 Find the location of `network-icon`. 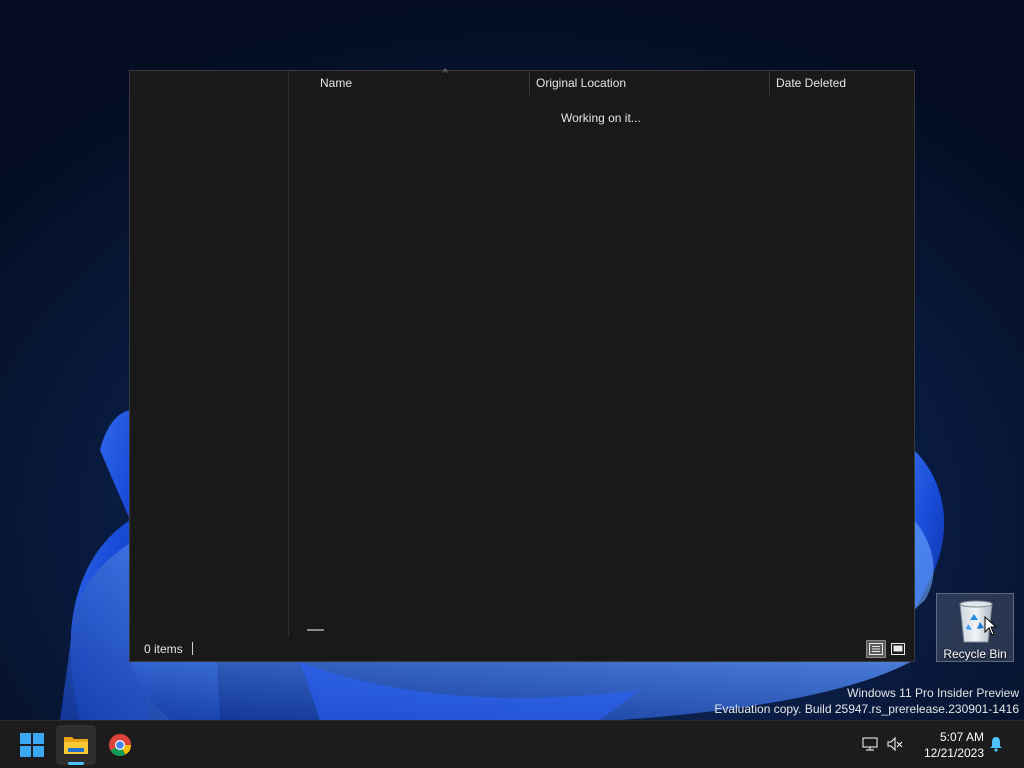

network-icon is located at coordinates (870, 744).